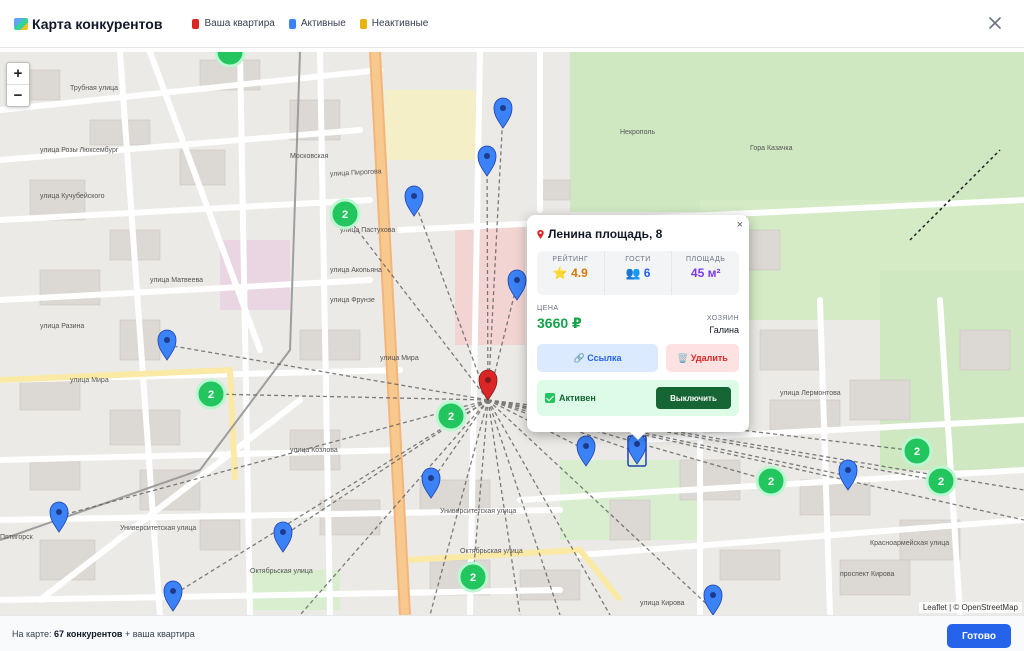 The width and height of the screenshot is (1024, 651). What do you see at coordinates (230, 60) in the screenshot?
I see `cluster-marker` at bounding box center [230, 60].